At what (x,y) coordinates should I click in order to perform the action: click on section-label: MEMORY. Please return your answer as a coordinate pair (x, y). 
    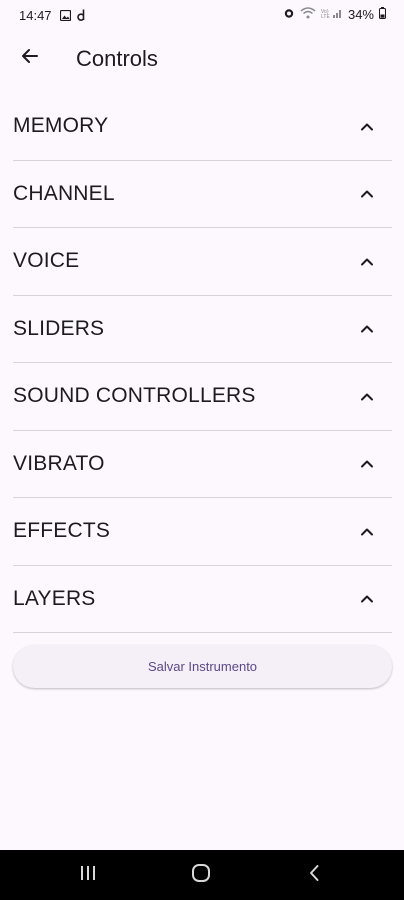
    Looking at the image, I should click on (61, 126).